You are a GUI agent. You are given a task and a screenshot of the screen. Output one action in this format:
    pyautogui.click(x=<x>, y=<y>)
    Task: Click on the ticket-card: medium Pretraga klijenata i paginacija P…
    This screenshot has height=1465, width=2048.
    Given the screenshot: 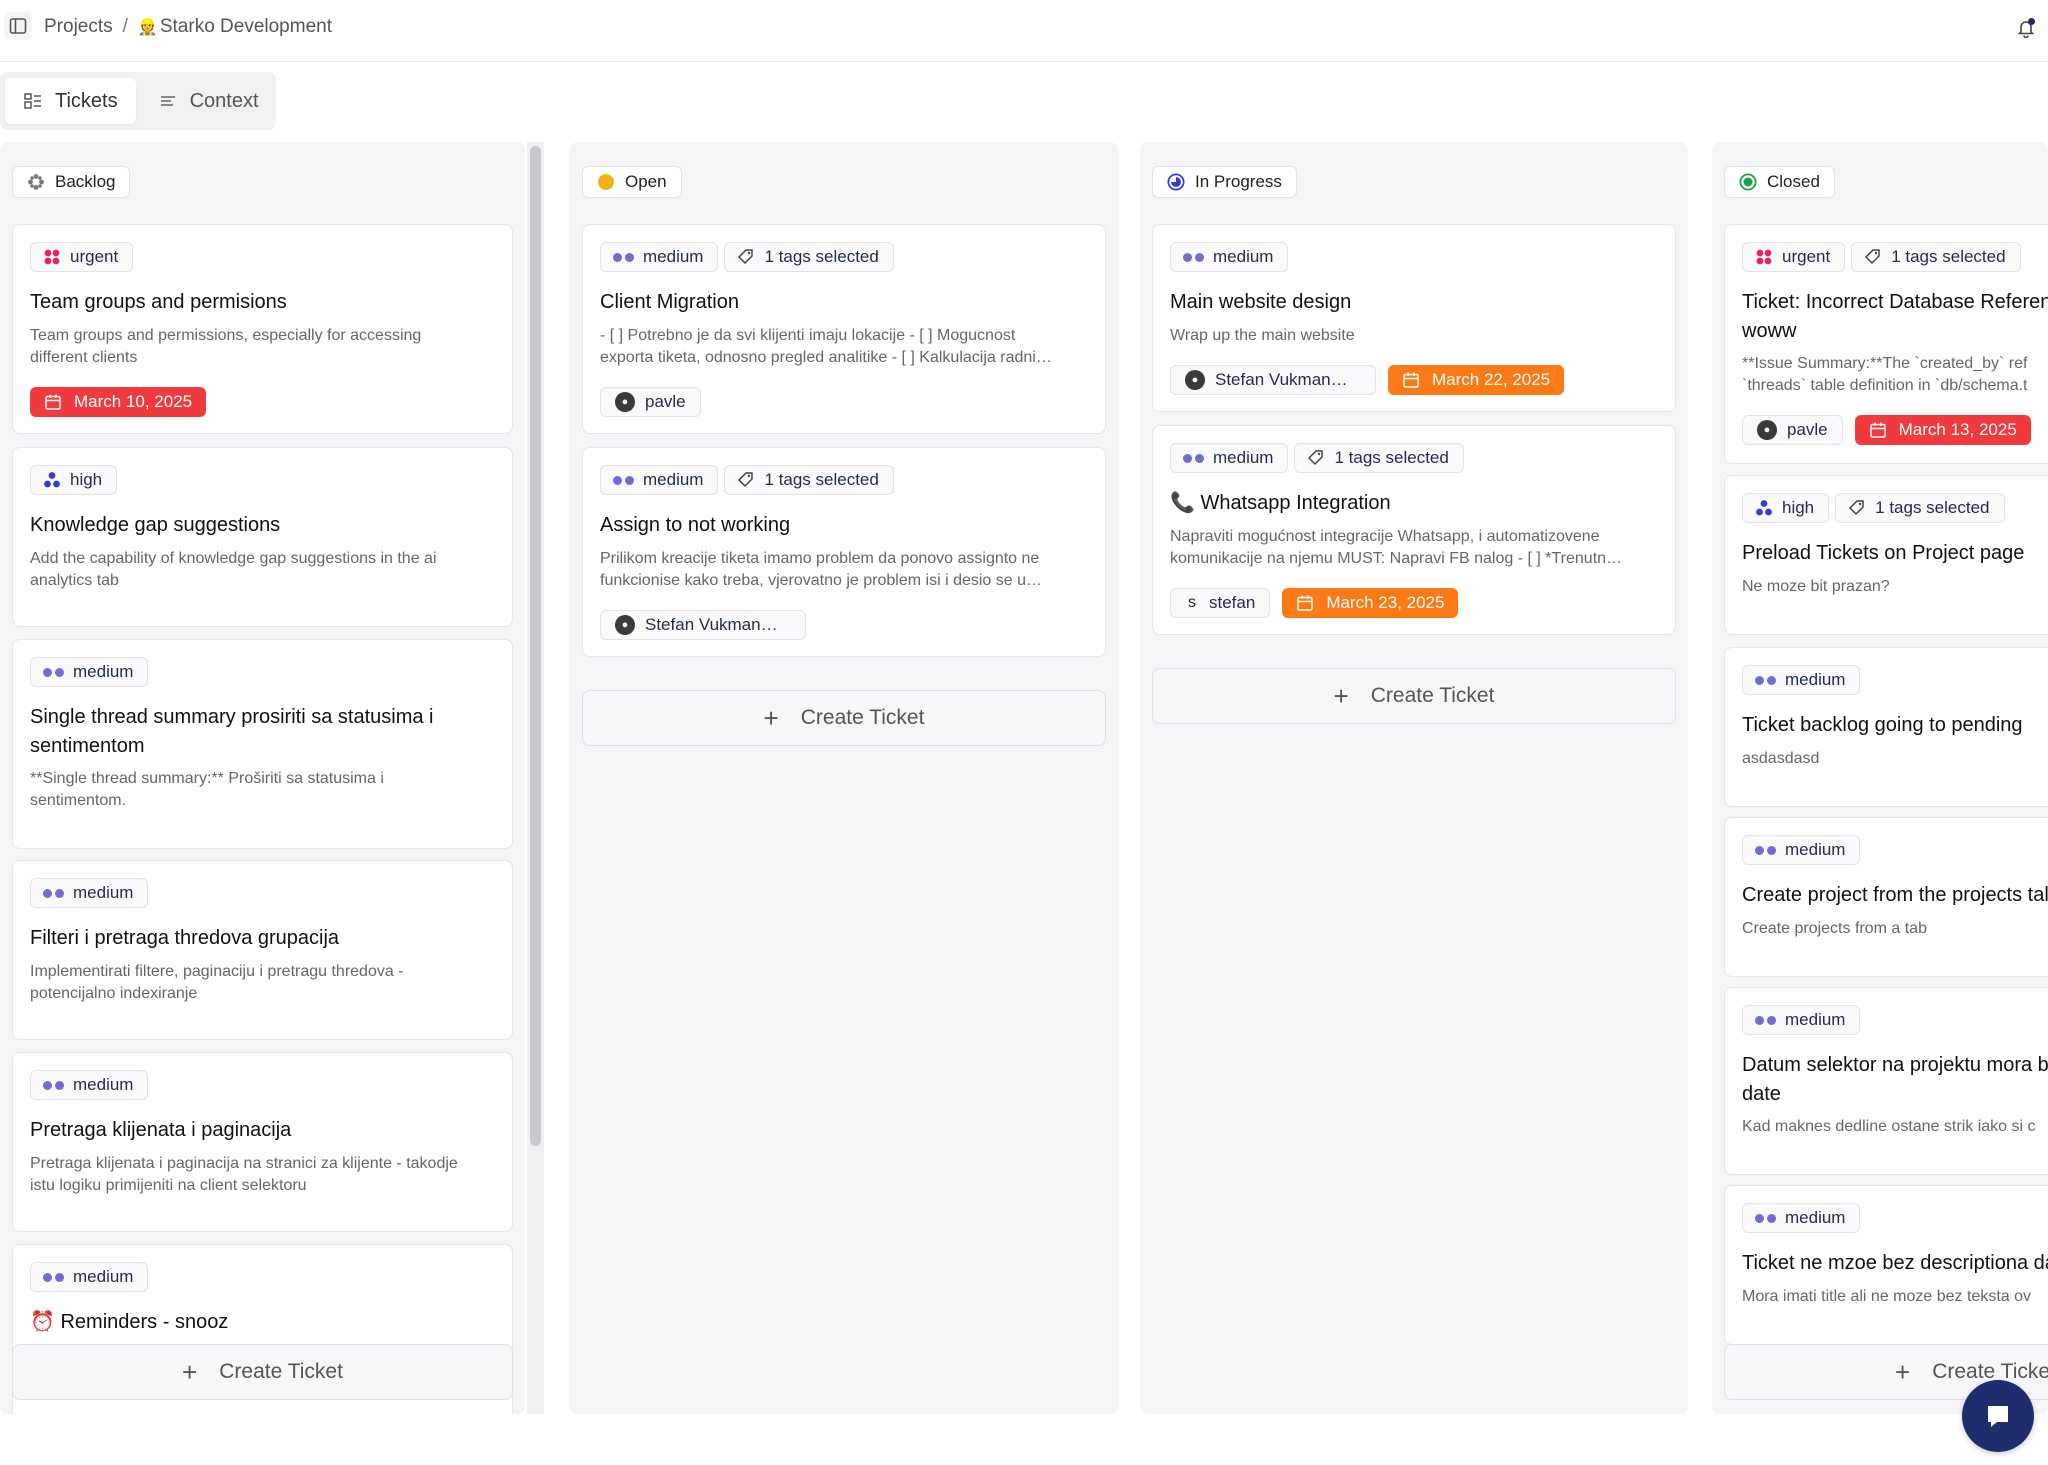 What is the action you would take?
    pyautogui.click(x=262, y=1142)
    